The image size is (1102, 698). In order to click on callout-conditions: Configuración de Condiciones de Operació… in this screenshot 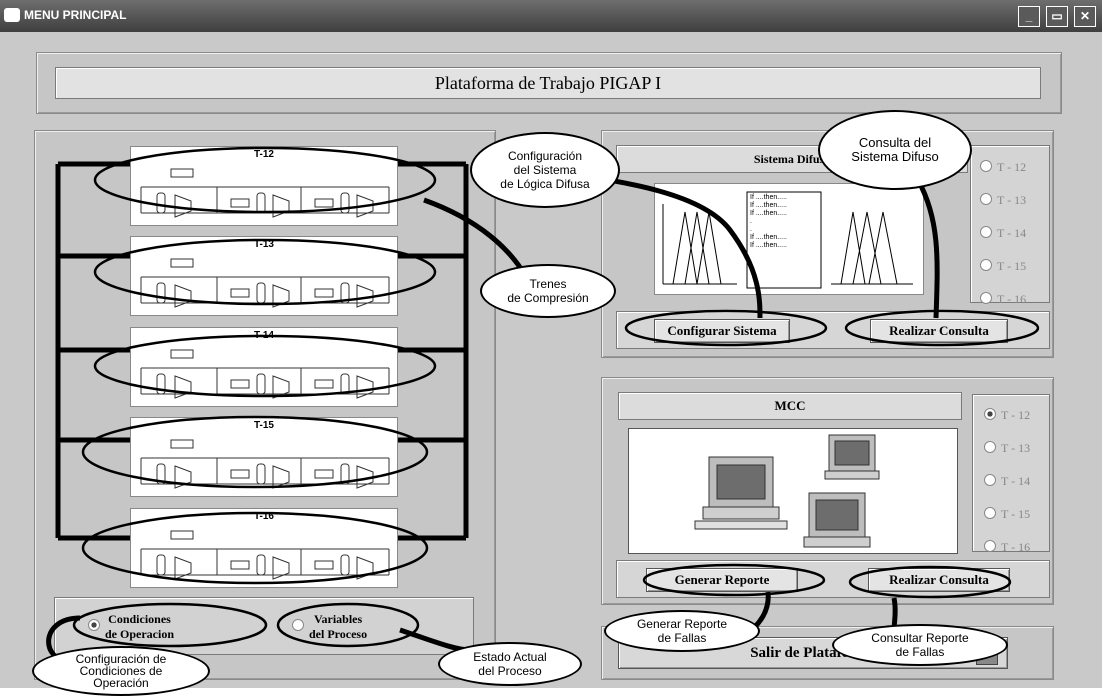, I will do `click(121, 671)`.